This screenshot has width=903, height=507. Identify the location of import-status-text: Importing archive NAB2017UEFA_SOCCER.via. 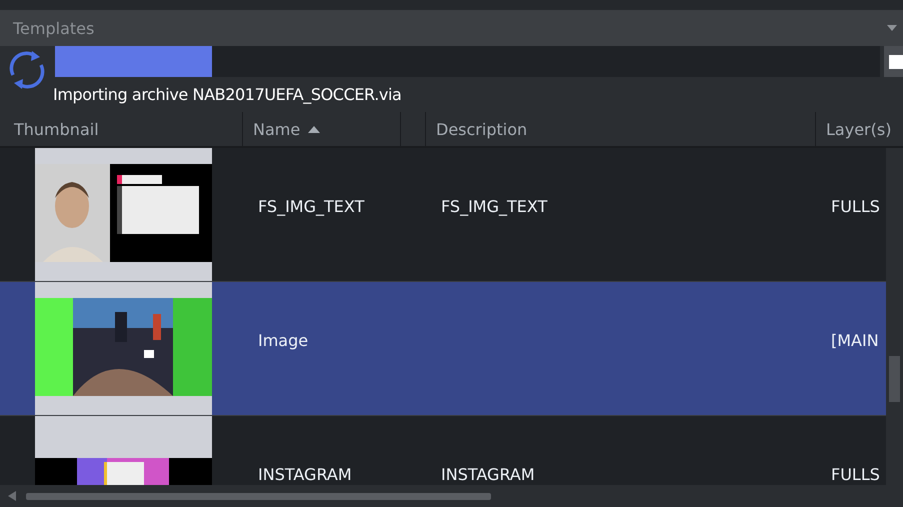
(227, 94).